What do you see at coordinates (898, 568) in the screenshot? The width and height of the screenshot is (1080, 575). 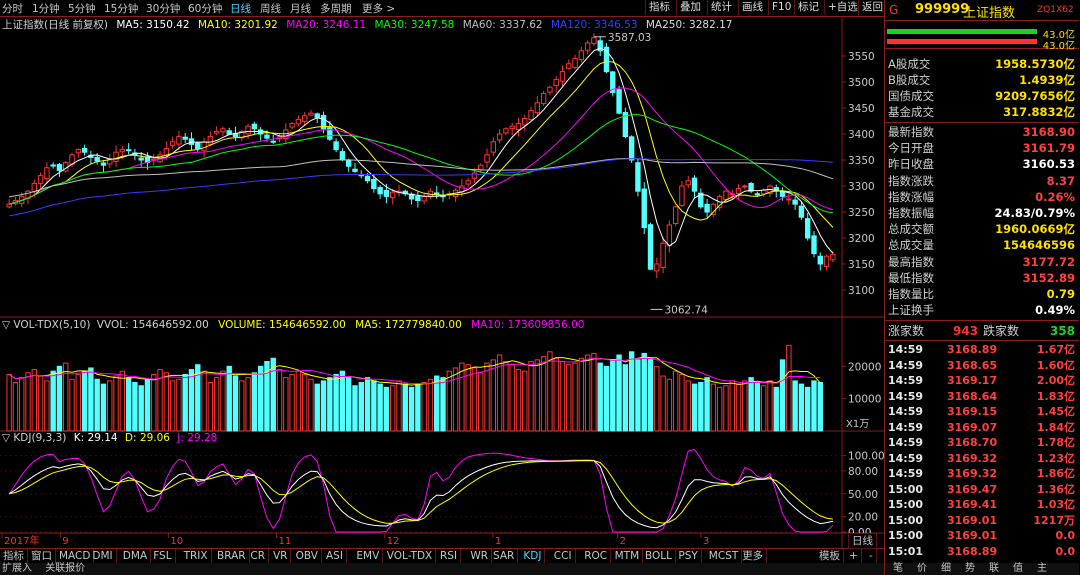 I see `quote-tab-0: 笔` at bounding box center [898, 568].